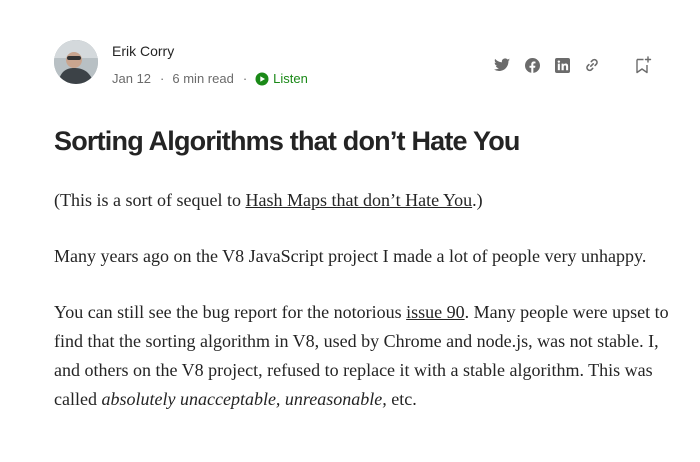  Describe the element at coordinates (132, 78) in the screenshot. I see `publish-date: Jan 12` at that location.